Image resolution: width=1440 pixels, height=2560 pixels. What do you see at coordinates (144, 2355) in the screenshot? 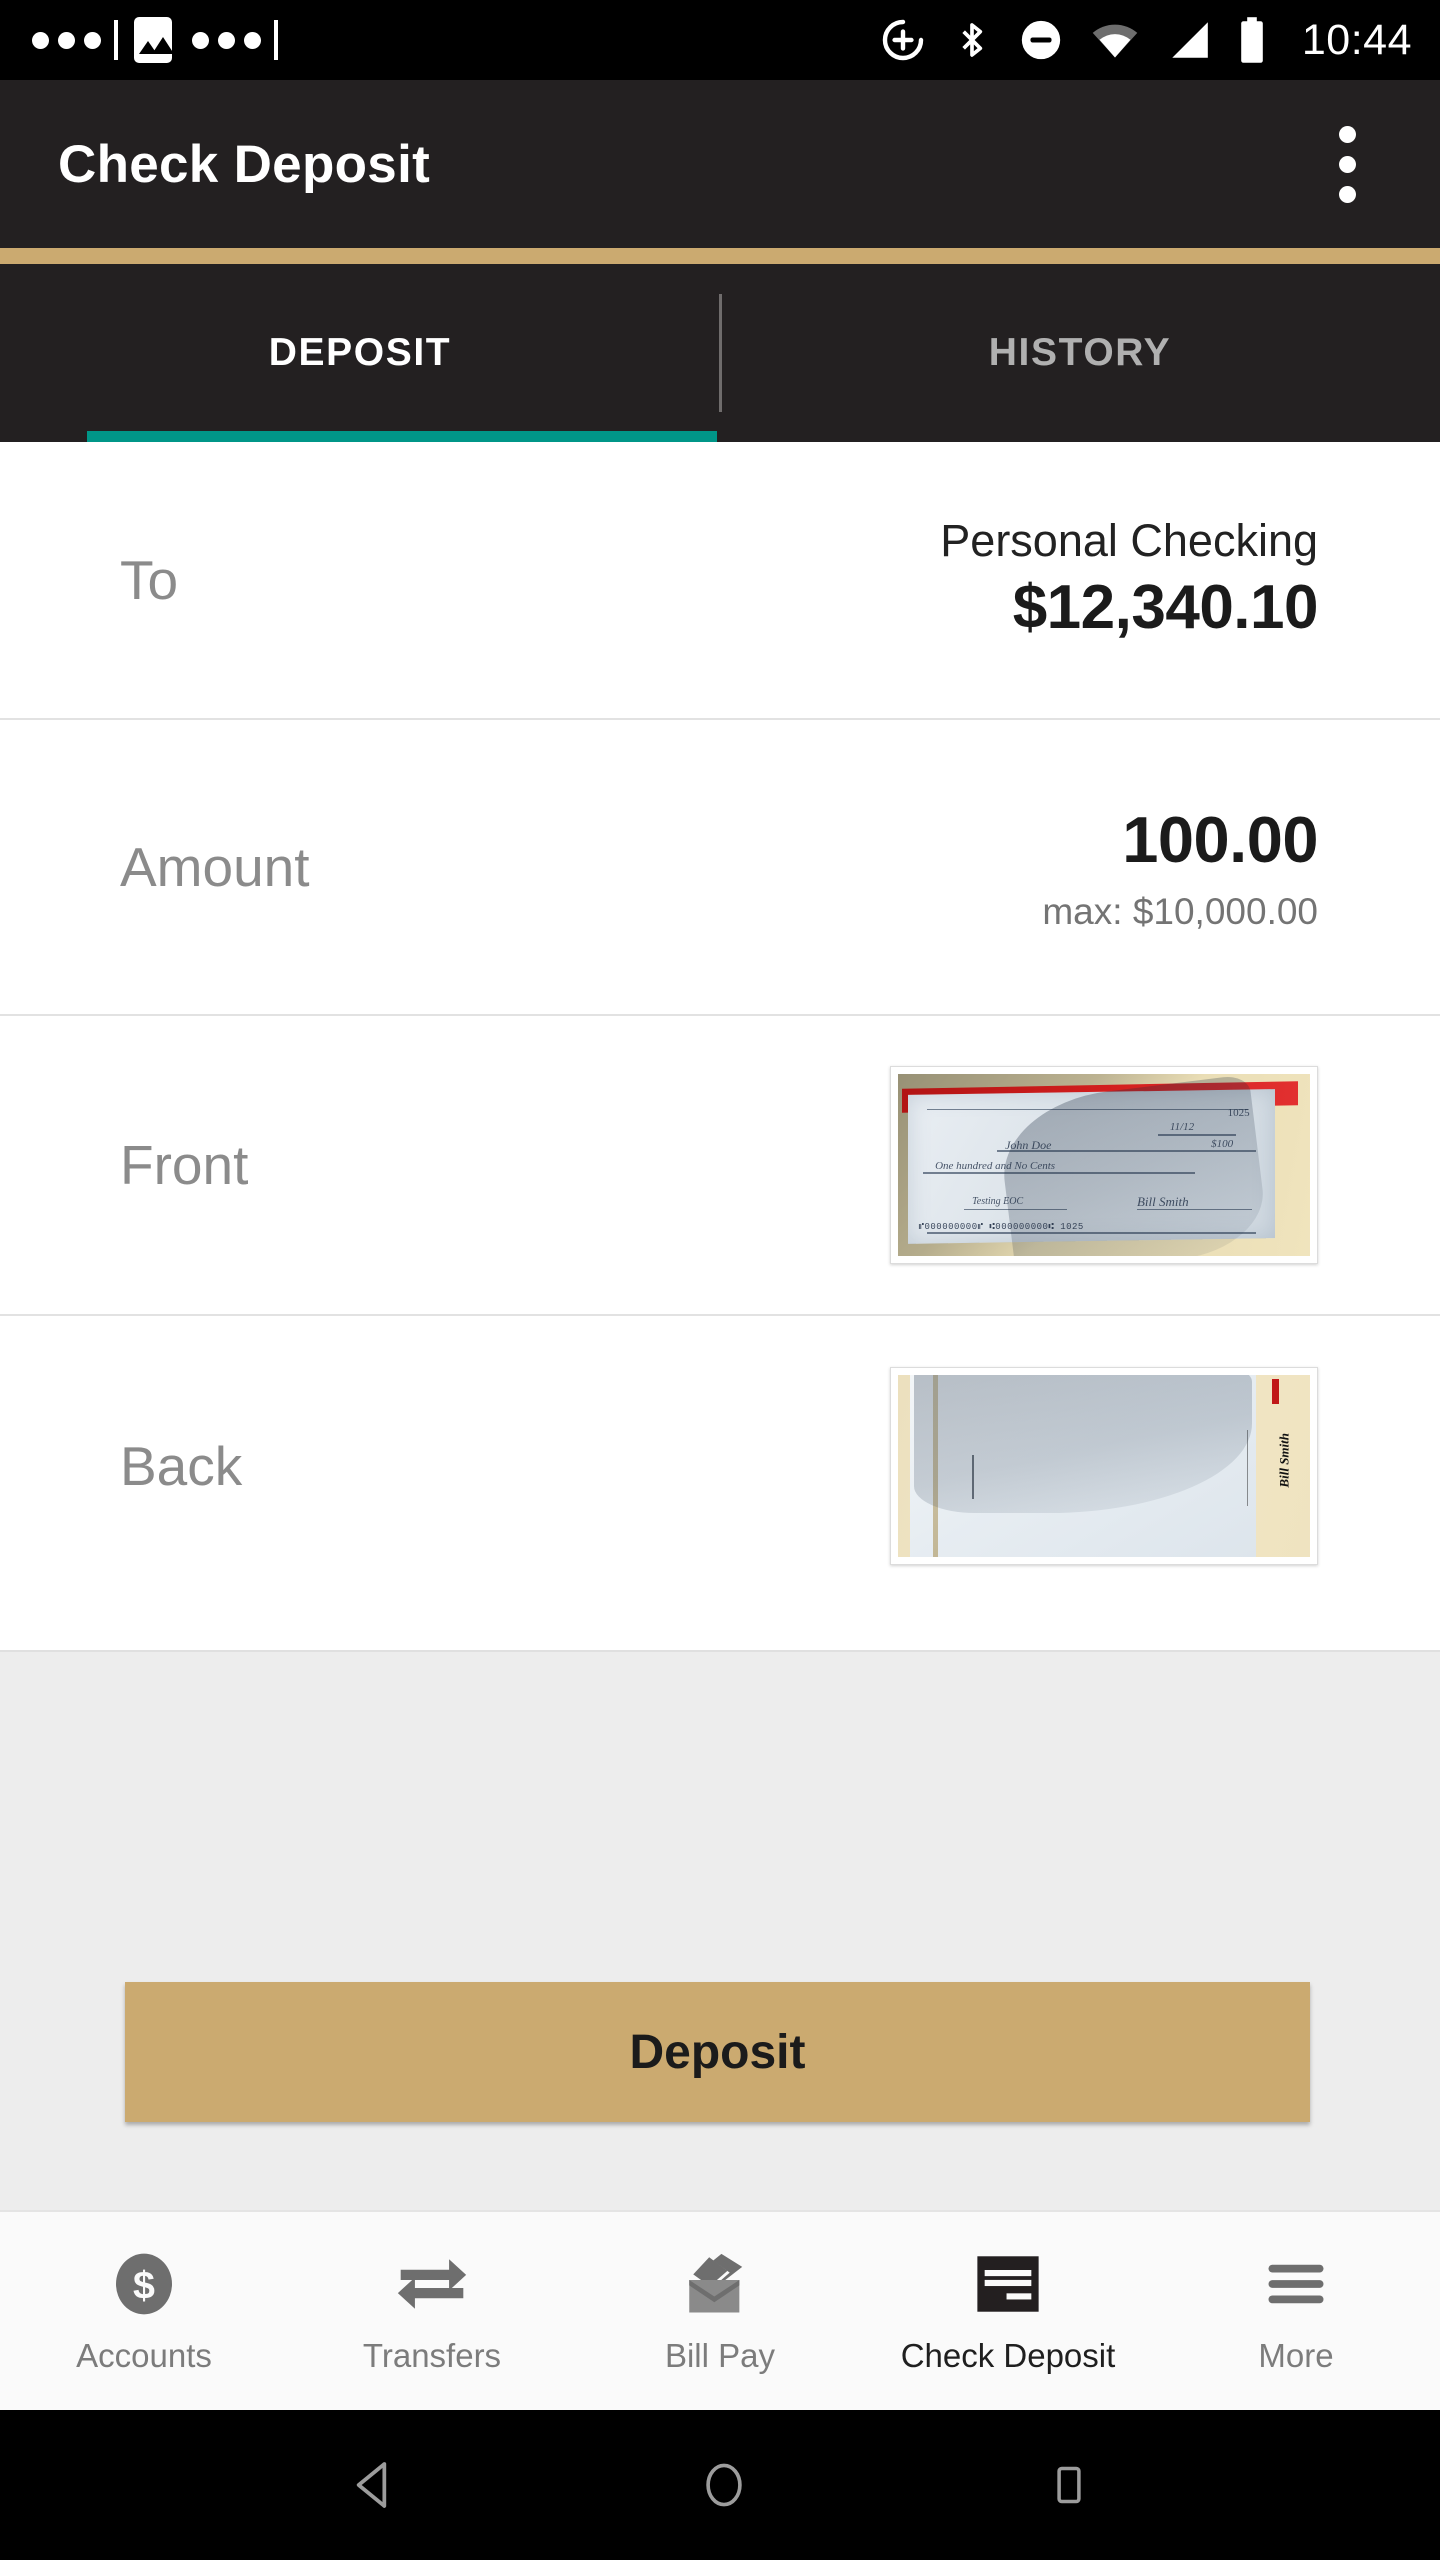
I see `nav-item-accounts-label: Accounts` at bounding box center [144, 2355].